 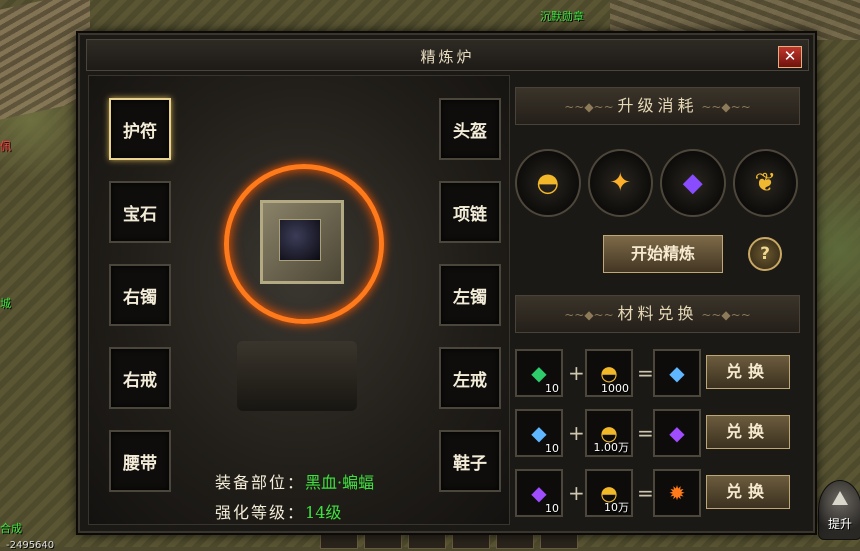 I want to click on upgrade-cost-title: 升级消耗, so click(x=657, y=105).